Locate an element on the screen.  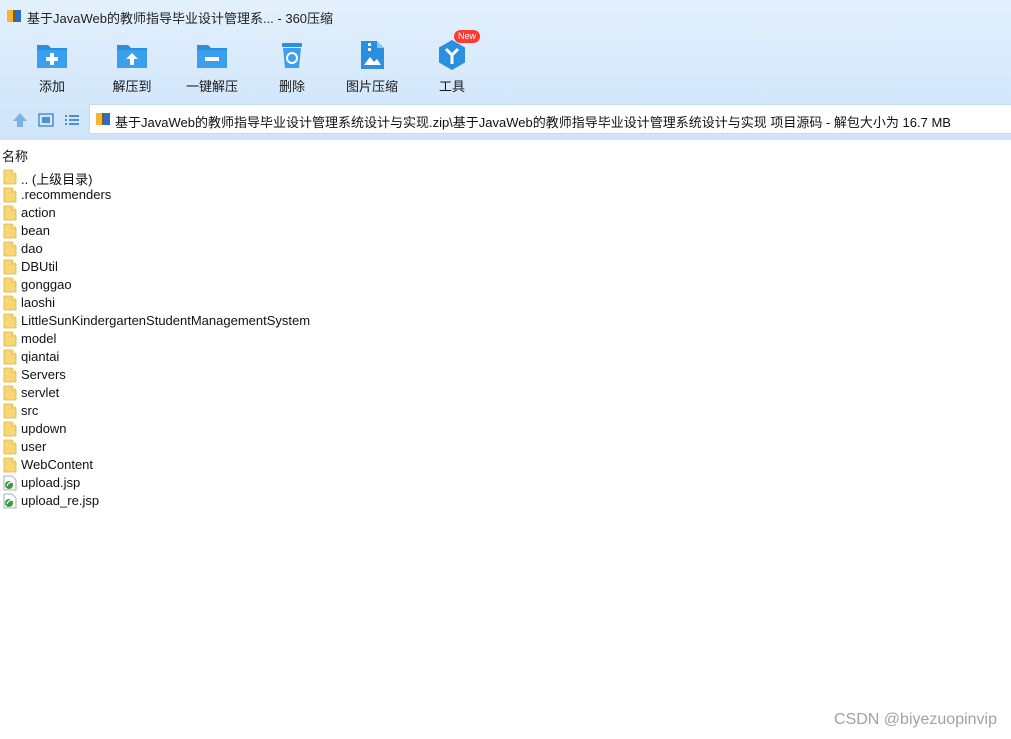
new-badge: New is located at coordinates (467, 36).